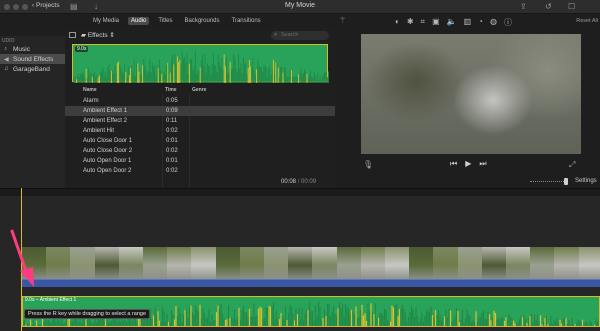 This screenshot has width=600, height=331. I want to click on enhance-icon: ☐, so click(571, 6).